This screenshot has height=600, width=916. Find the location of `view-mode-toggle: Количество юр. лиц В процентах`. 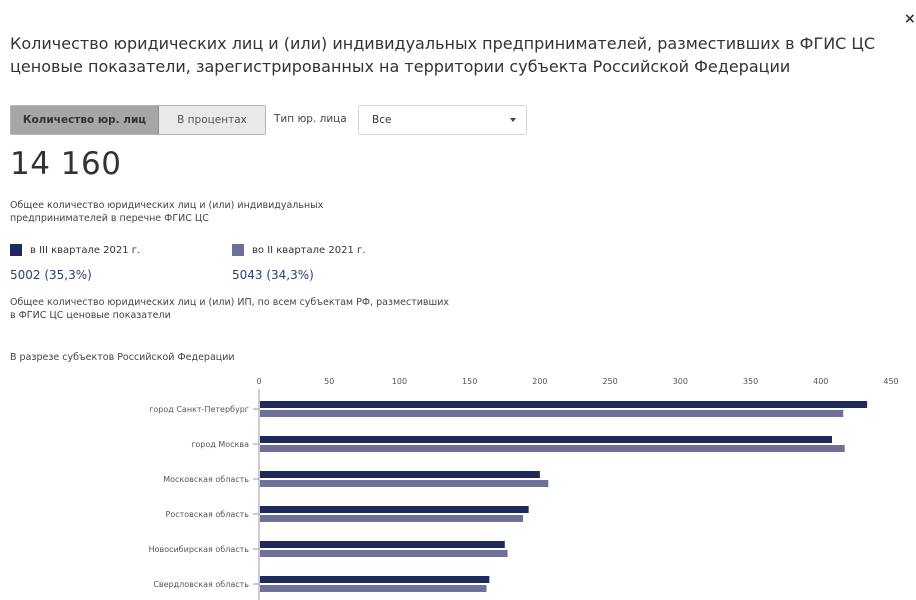

view-mode-toggle: Количество юр. лиц В процентах is located at coordinates (138, 120).